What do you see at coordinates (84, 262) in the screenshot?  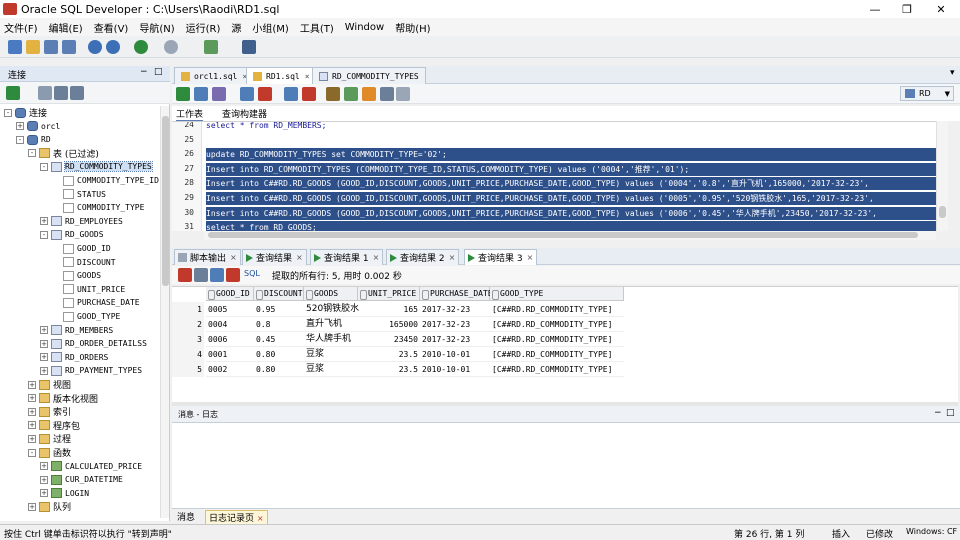 I see `tree-node: DISCOUNT` at bounding box center [84, 262].